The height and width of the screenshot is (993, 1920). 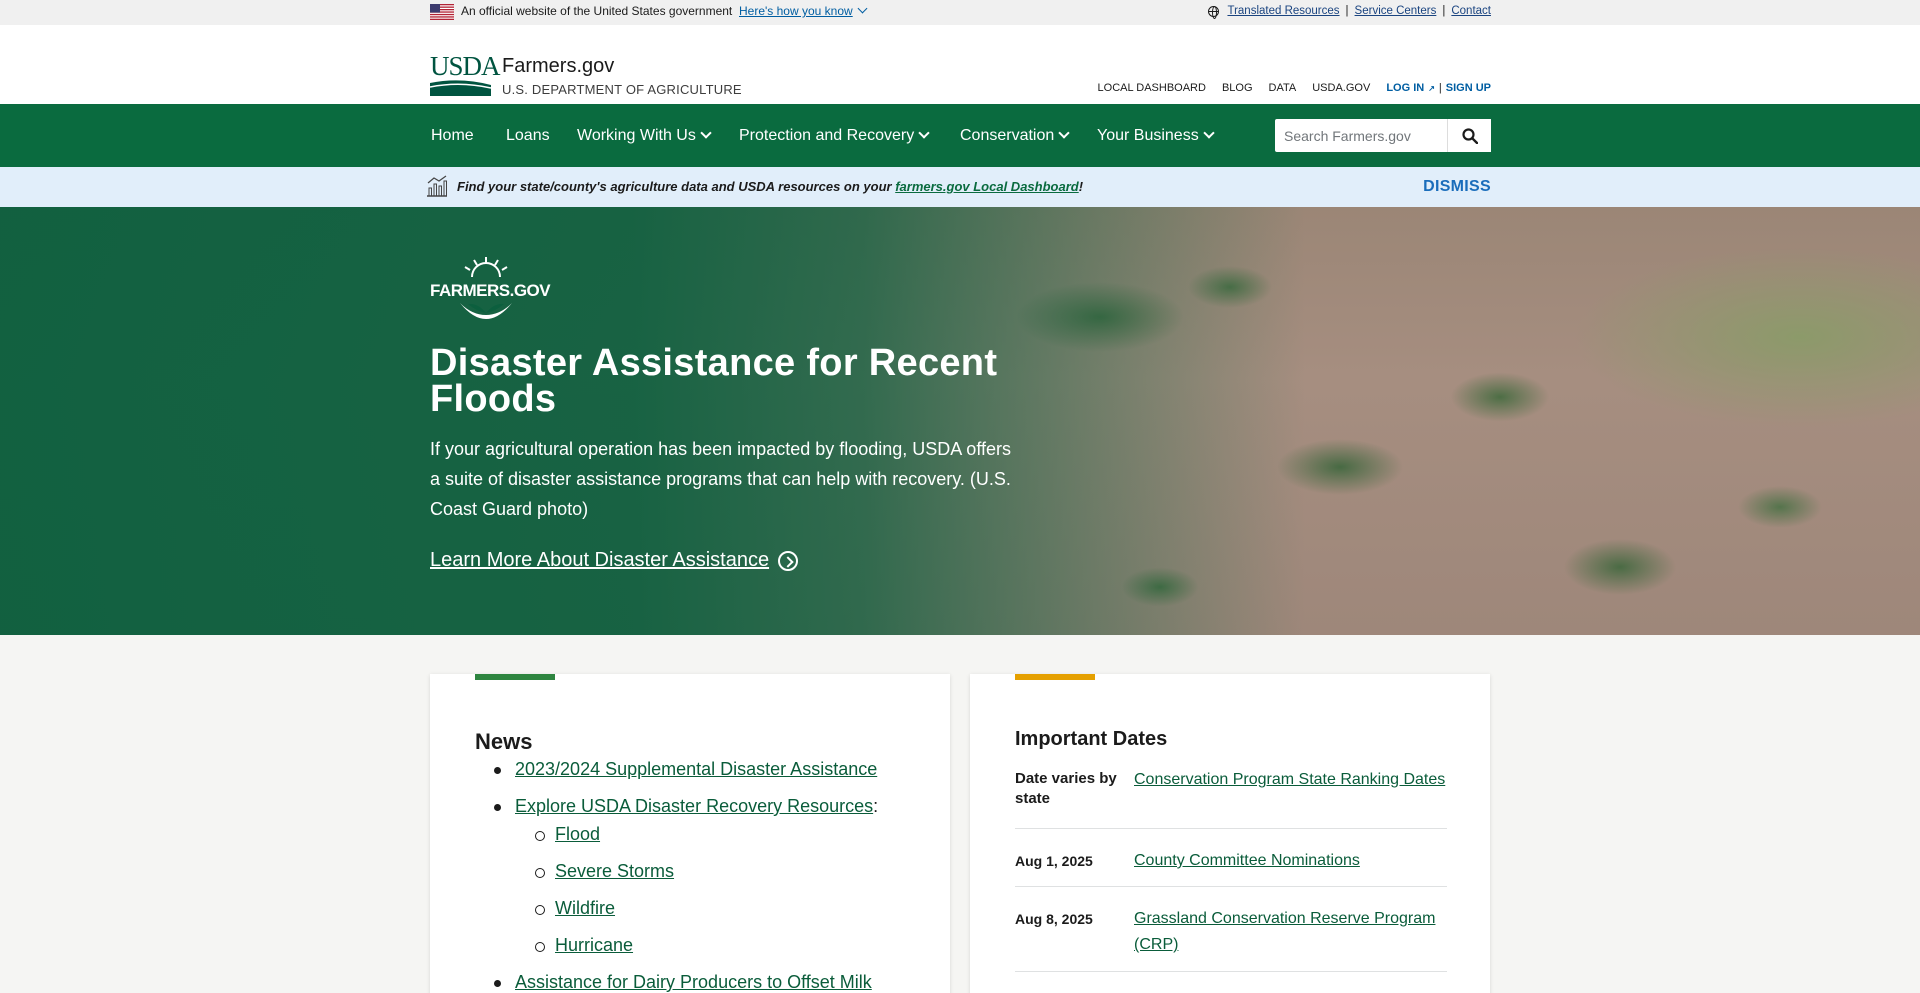 What do you see at coordinates (788, 560) in the screenshot?
I see `arrow-circle-right-icon` at bounding box center [788, 560].